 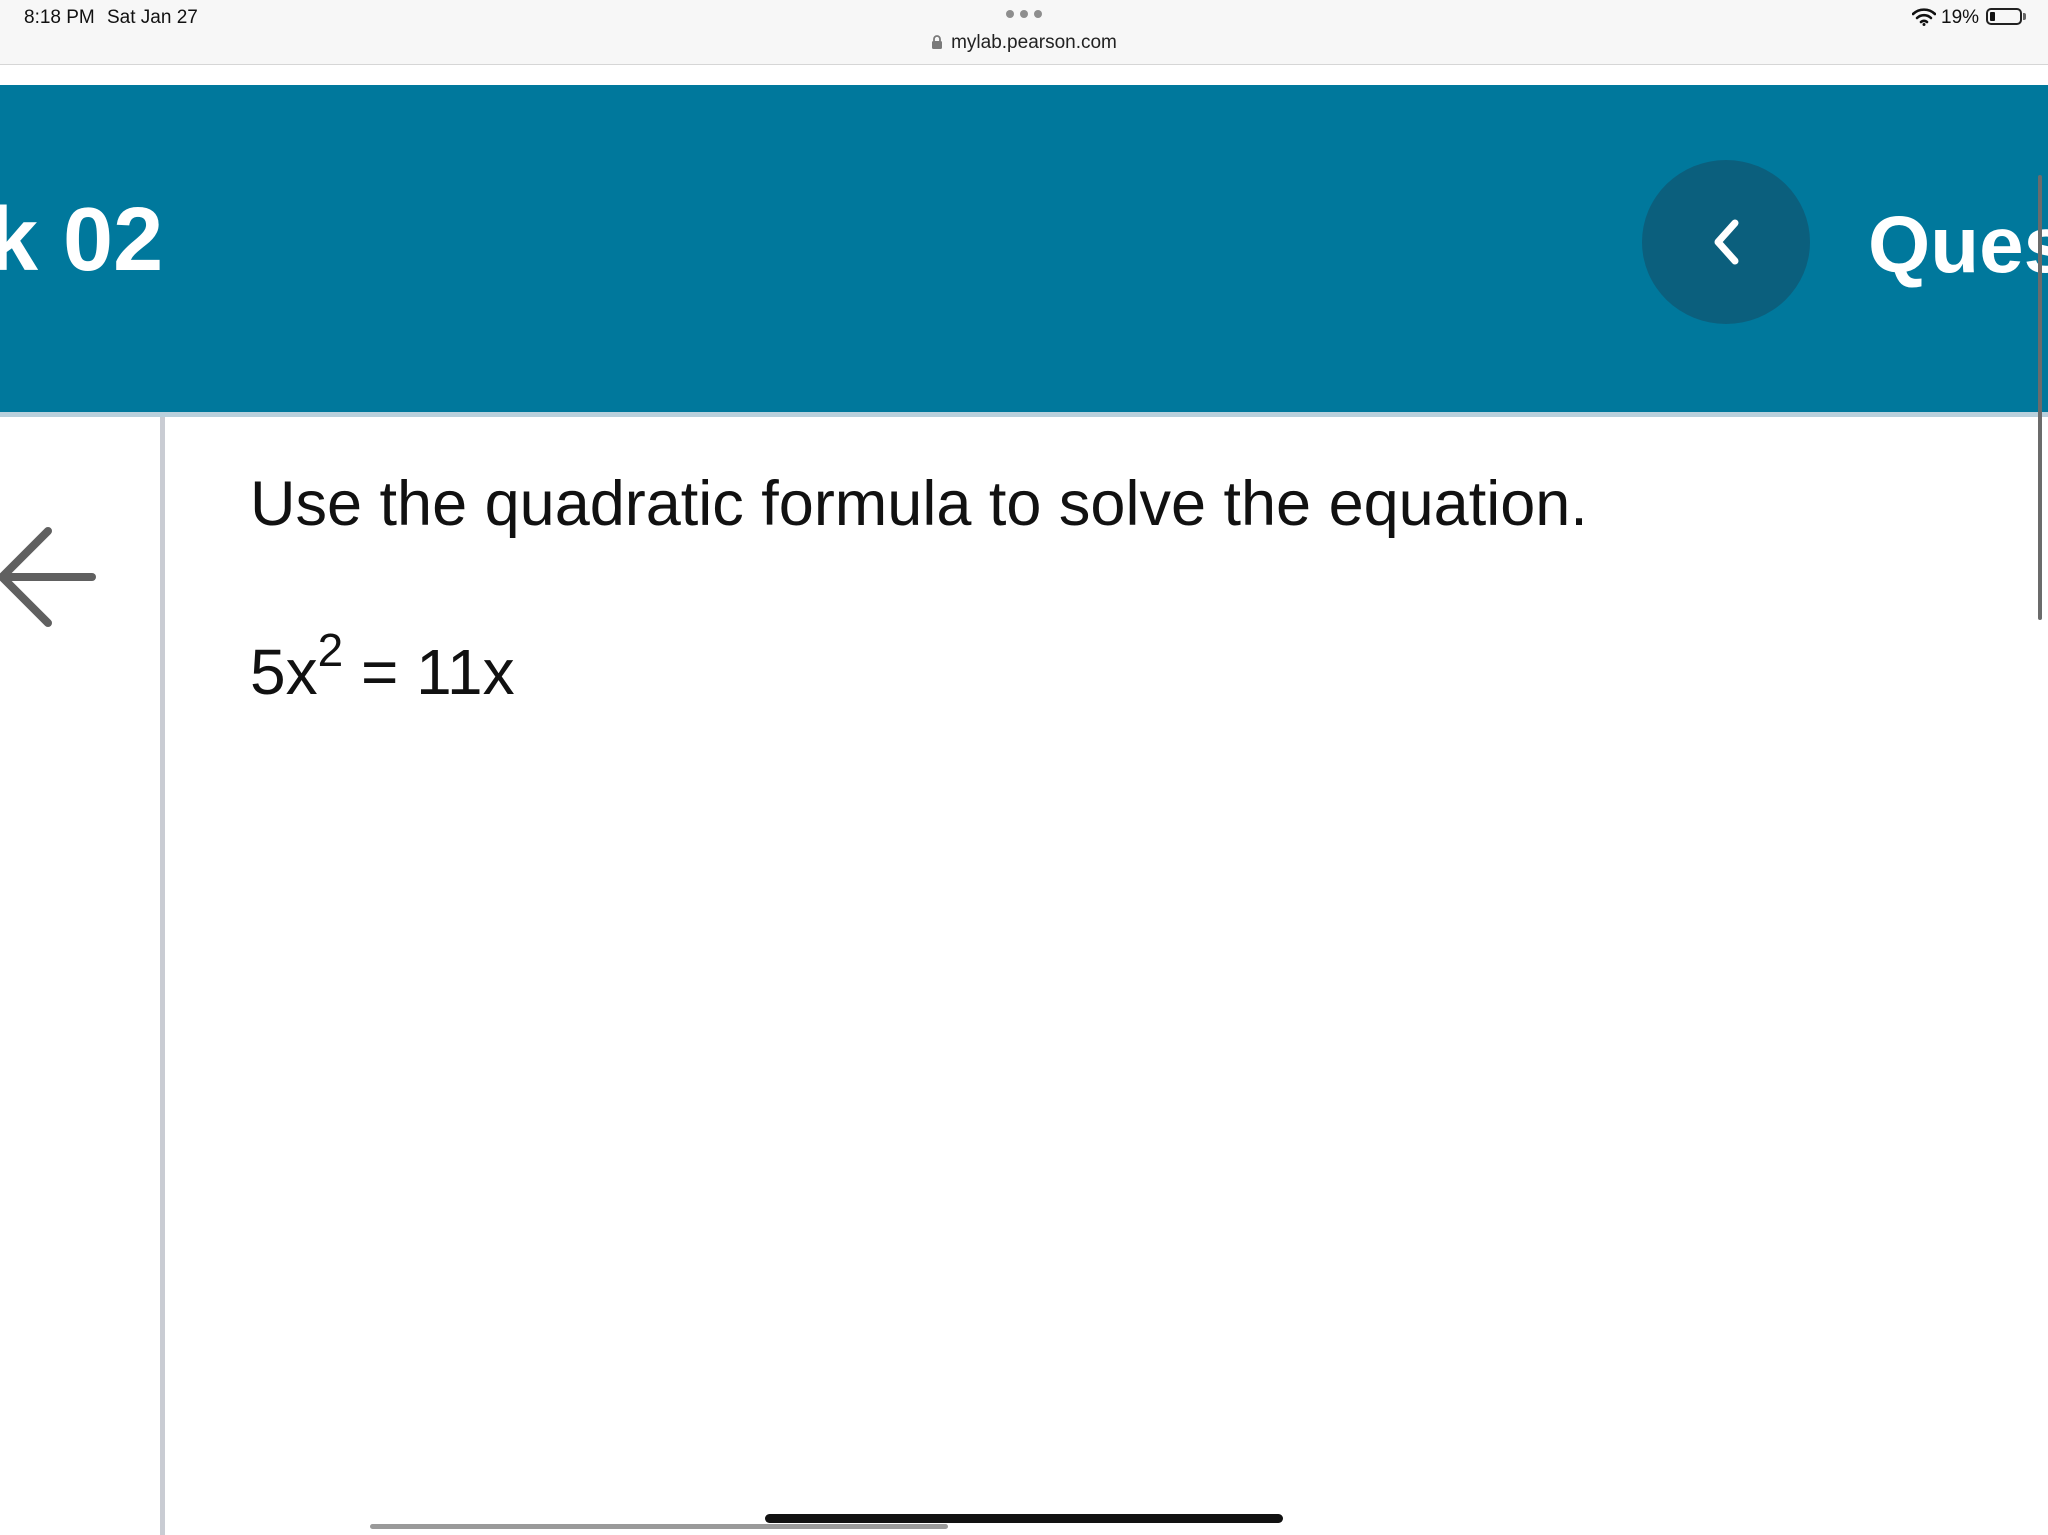 I want to click on url-text: mylab.pearson.com, so click(x=1034, y=42).